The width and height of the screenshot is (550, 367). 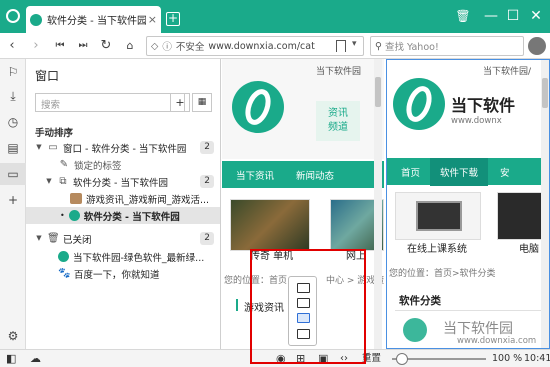 What do you see at coordinates (537, 358) in the screenshot?
I see `clock-time: 10:41` at bounding box center [537, 358].